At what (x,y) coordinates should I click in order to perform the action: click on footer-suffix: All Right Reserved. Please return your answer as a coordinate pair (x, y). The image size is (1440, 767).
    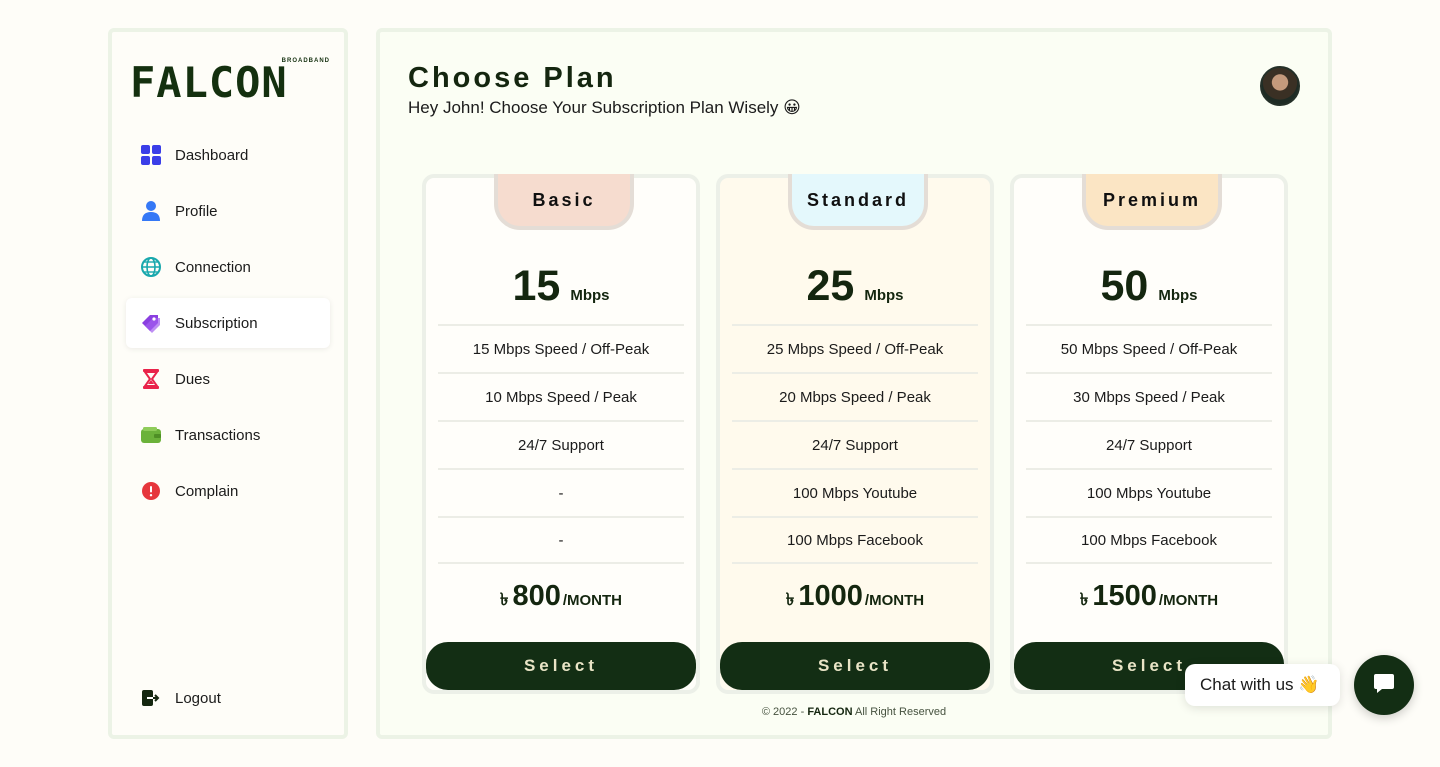
    Looking at the image, I should click on (899, 712).